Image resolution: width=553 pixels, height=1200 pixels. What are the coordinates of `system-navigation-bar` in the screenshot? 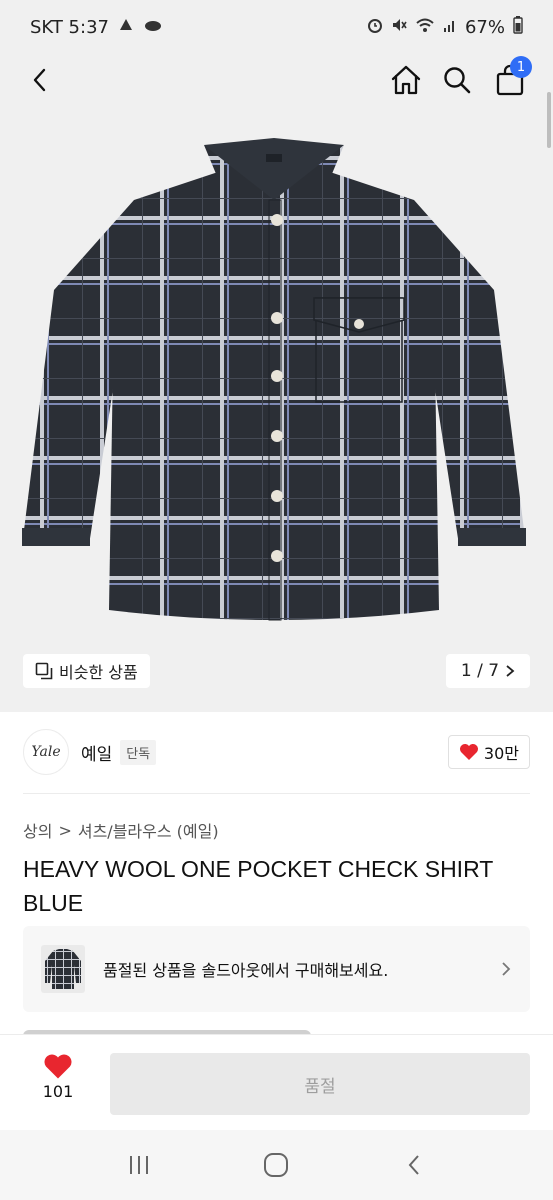 It's located at (276, 1165).